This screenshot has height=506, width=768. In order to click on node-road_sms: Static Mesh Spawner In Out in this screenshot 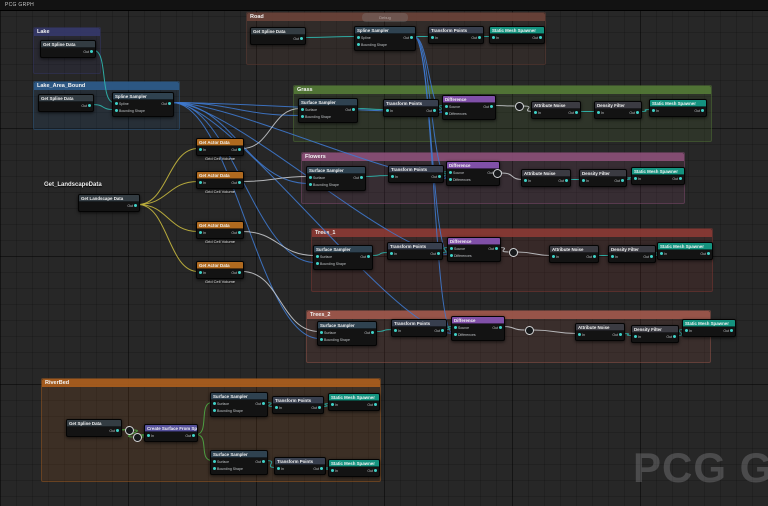, I will do `click(517, 35)`.